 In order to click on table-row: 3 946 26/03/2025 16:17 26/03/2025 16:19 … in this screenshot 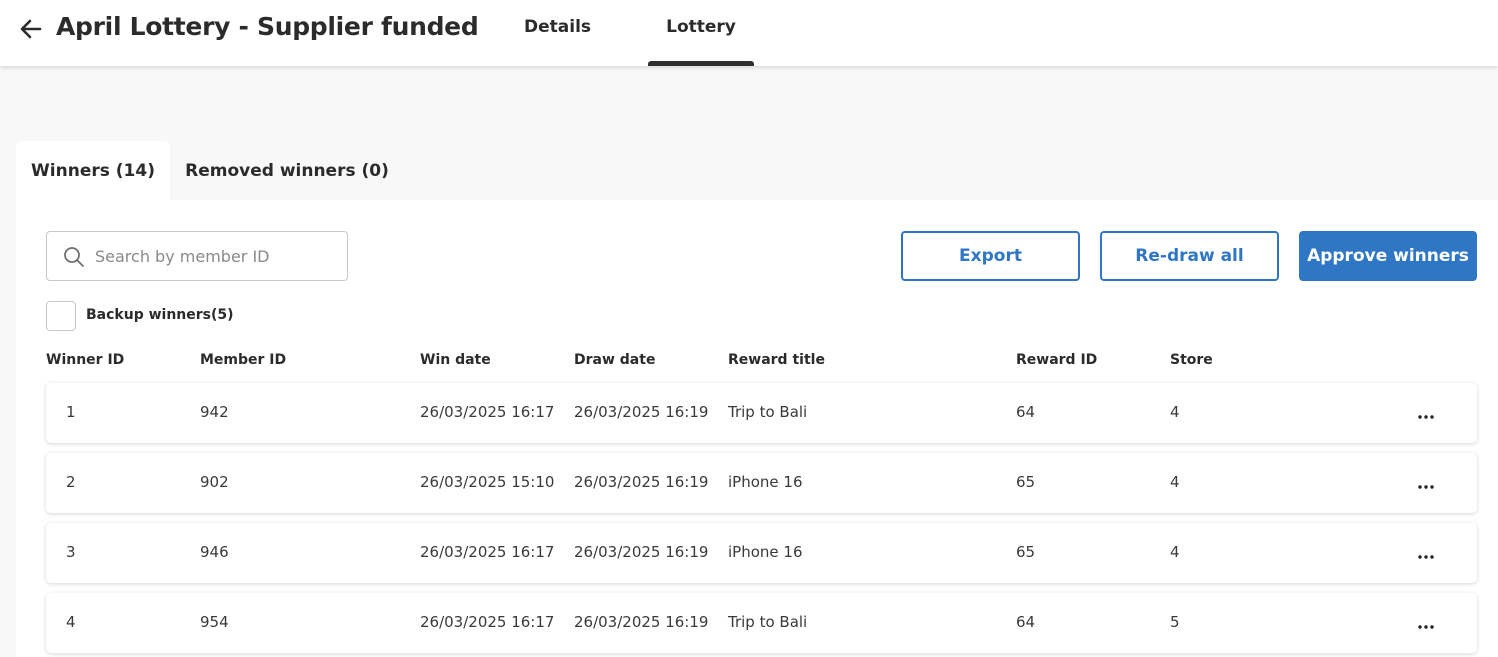, I will do `click(761, 553)`.